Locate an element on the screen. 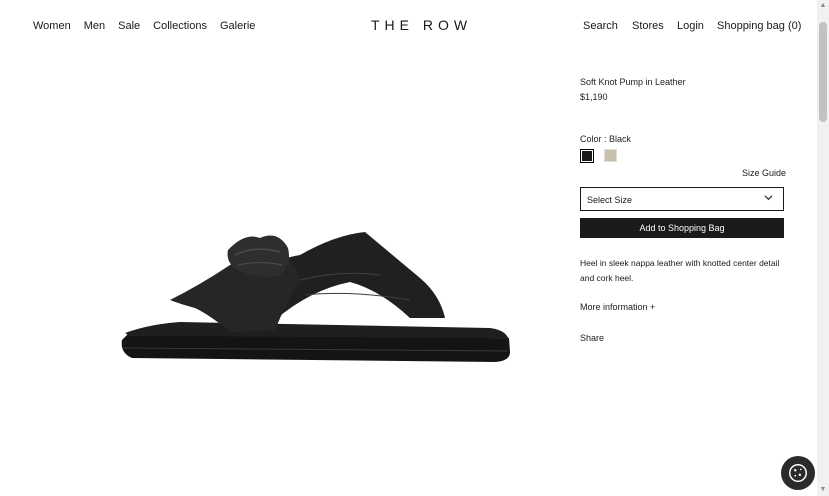 The width and height of the screenshot is (829, 496). main-nav: Women Men Sale Collections Galerie is located at coordinates (150, 26).